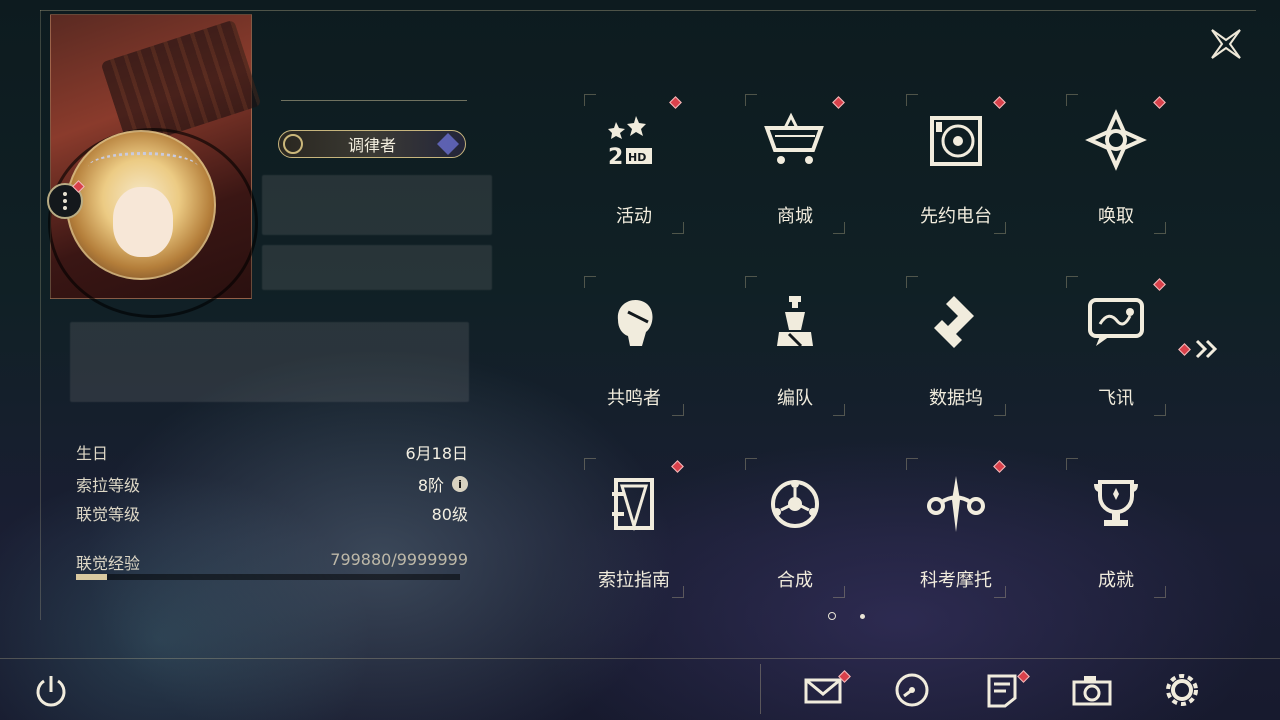  I want to click on stat-birthday: 生日 6月18日, so click(272, 452).